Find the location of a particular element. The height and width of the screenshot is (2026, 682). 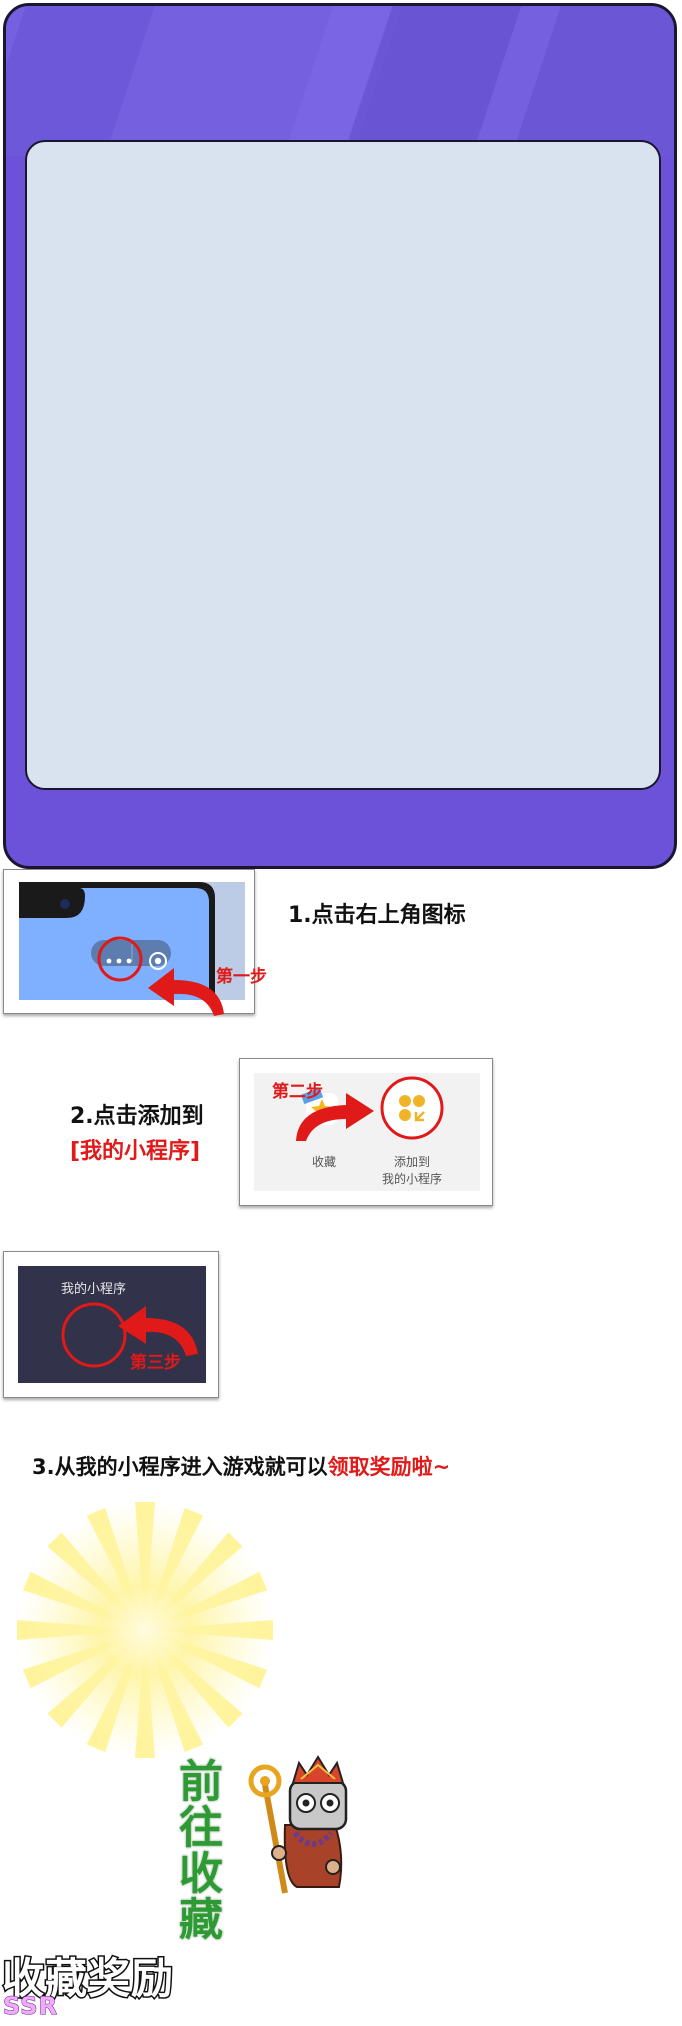

step1-screenshot: 第一步 is located at coordinates (135, 942).